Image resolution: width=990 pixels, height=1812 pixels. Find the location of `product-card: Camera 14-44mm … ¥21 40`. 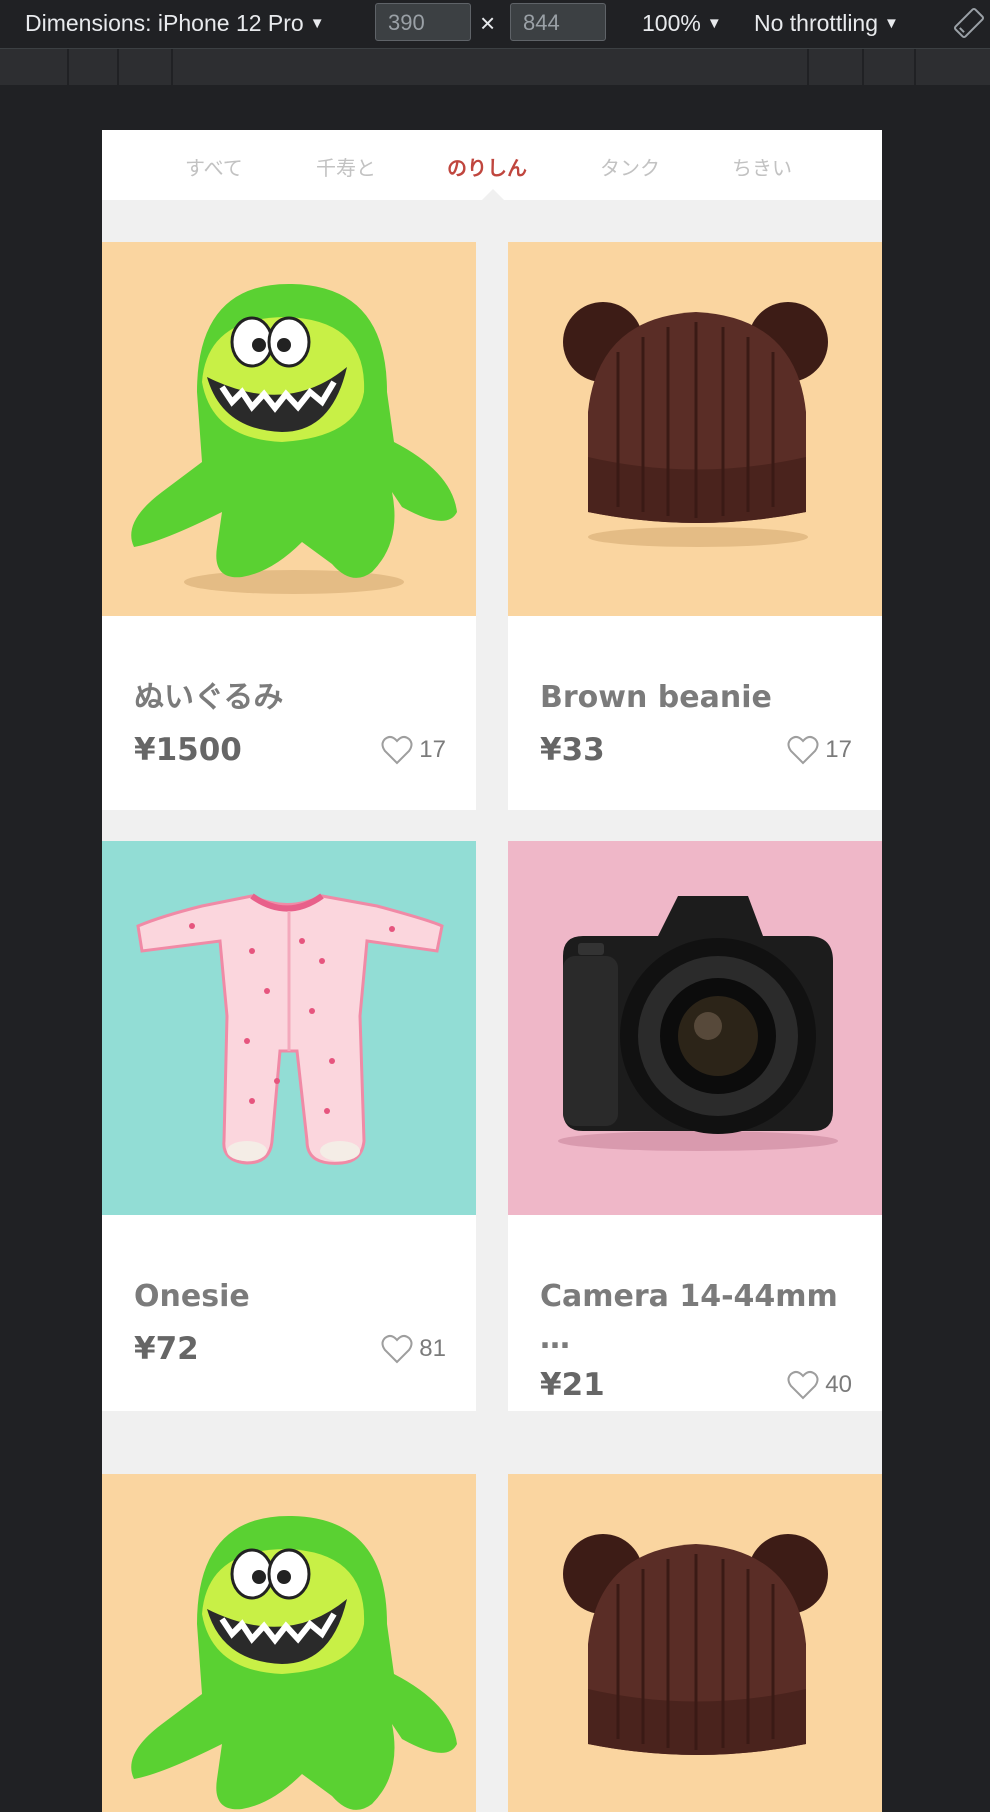

product-card: Camera 14-44mm … ¥21 40 is located at coordinates (695, 1126).